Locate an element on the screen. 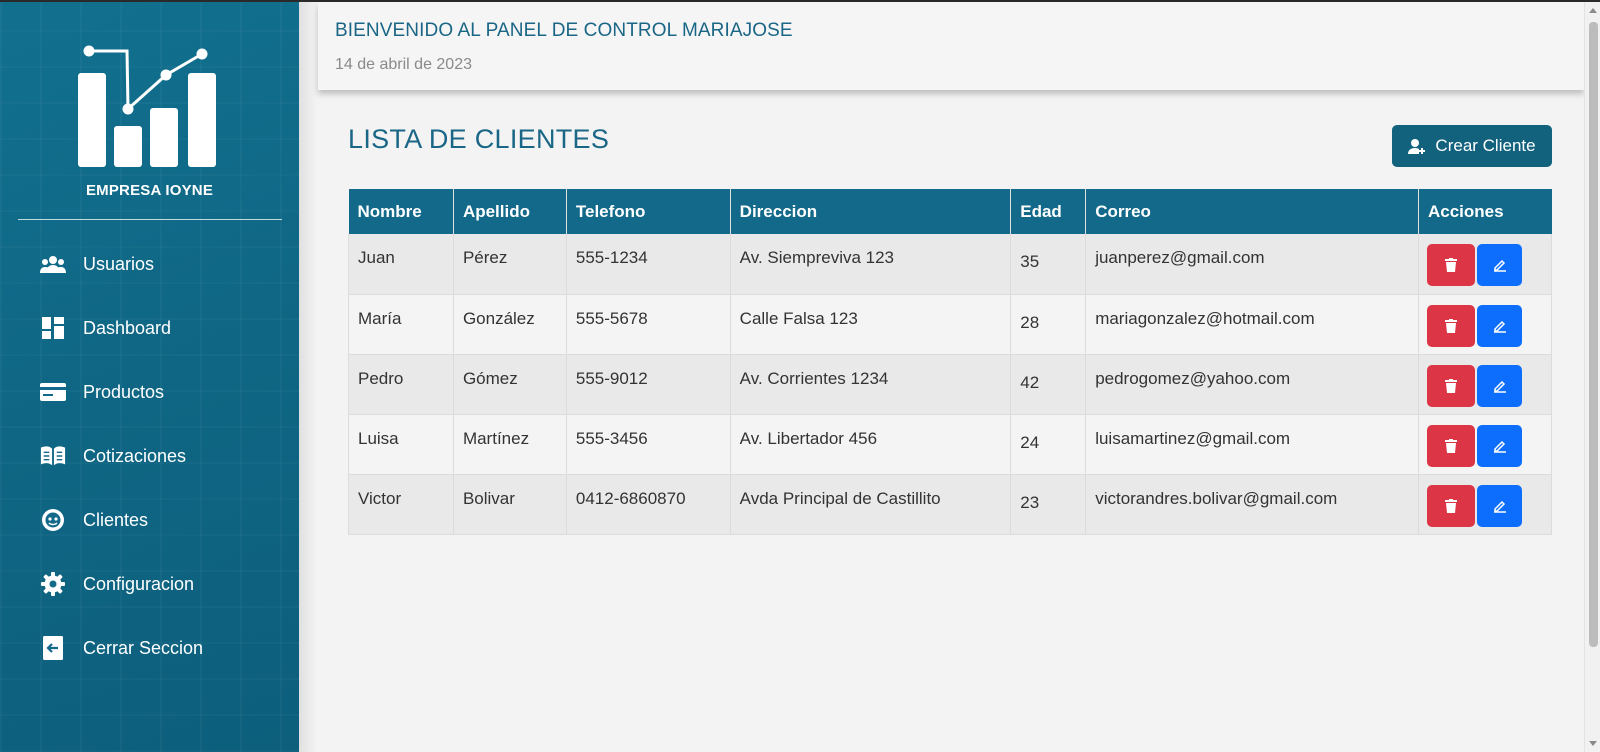  column-header-correo: Correo is located at coordinates (1252, 211).